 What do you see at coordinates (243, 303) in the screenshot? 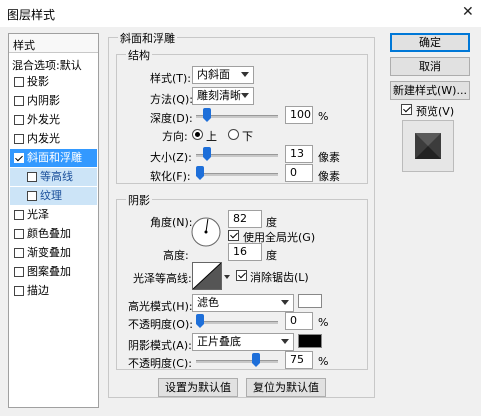
I see `highlight-mode-dropdown: 滤色` at bounding box center [243, 303].